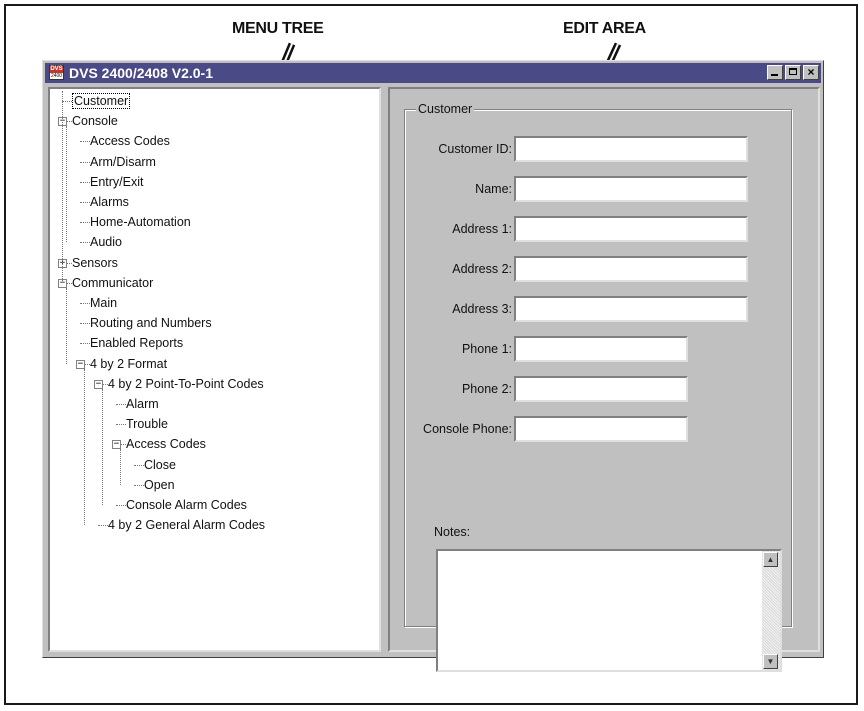  I want to click on notes-textarea: ▲ ▼, so click(609, 610).